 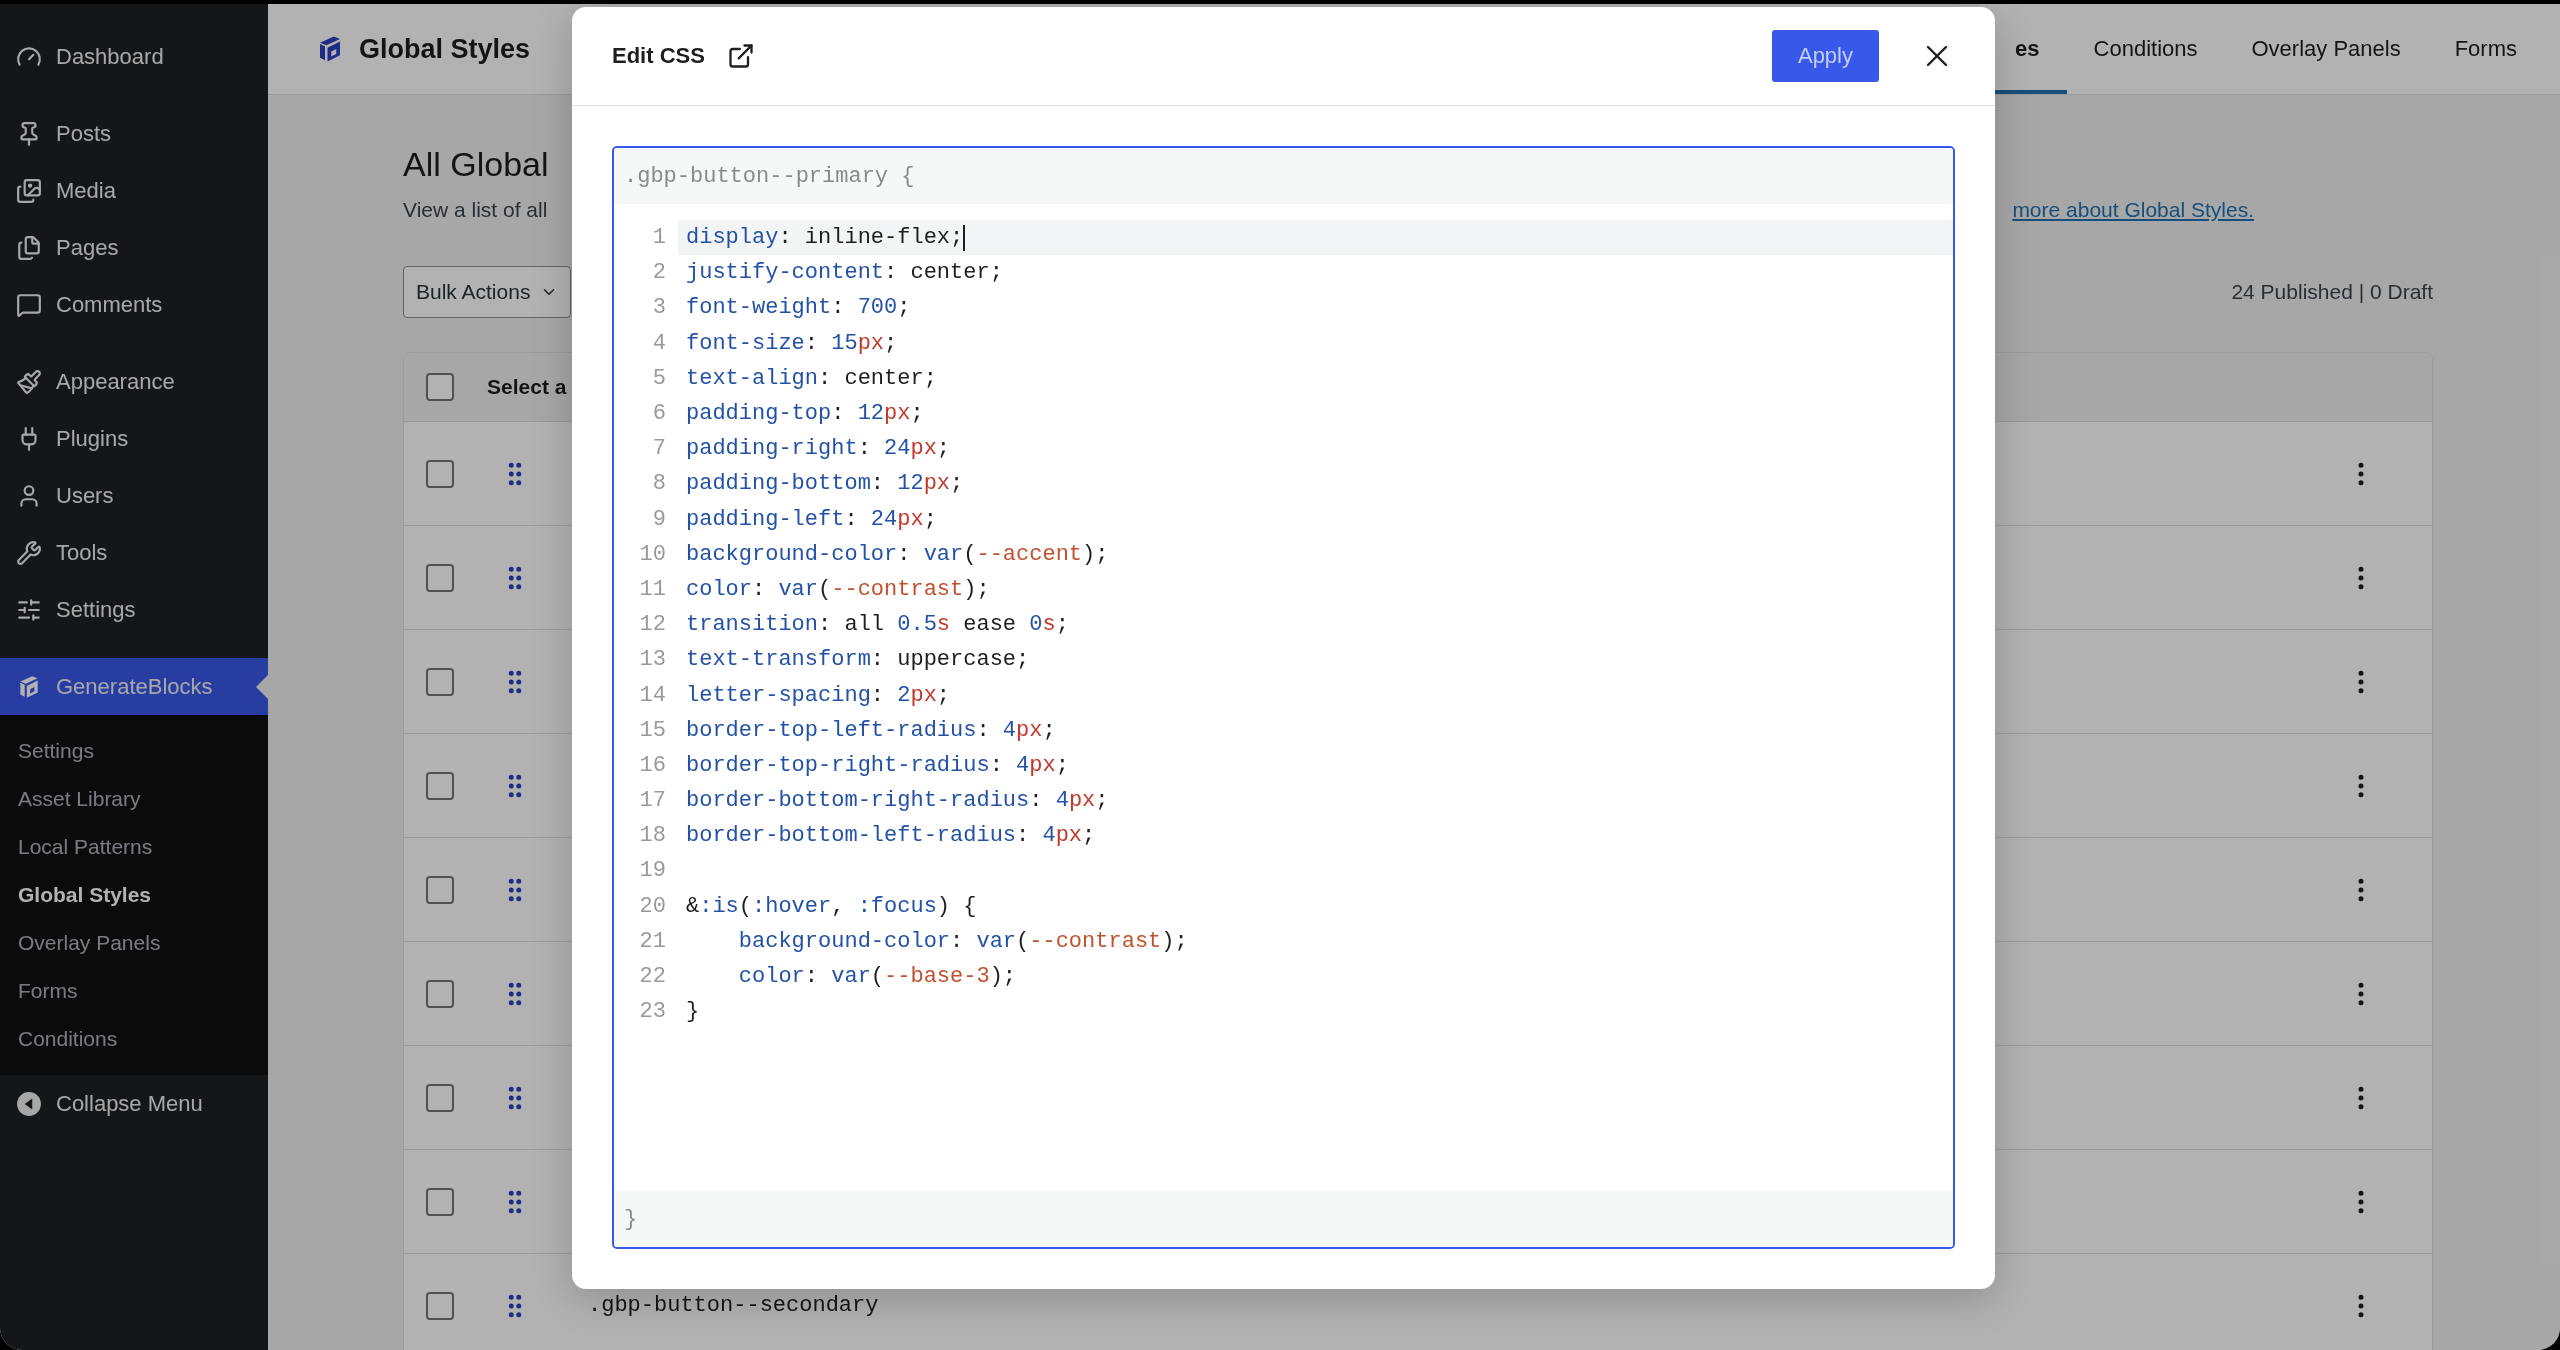 What do you see at coordinates (134, 1103) in the screenshot?
I see `sidebar-item: Collapse Menu` at bounding box center [134, 1103].